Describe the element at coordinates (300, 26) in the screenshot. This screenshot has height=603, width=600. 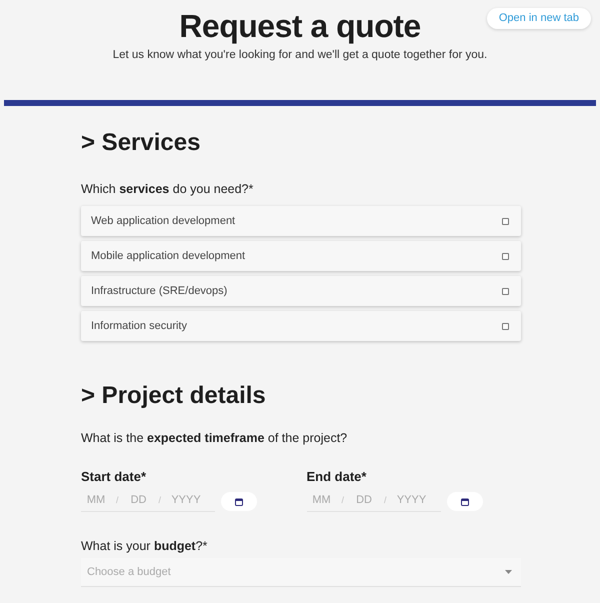
I see `page-title: Request a quote` at that location.